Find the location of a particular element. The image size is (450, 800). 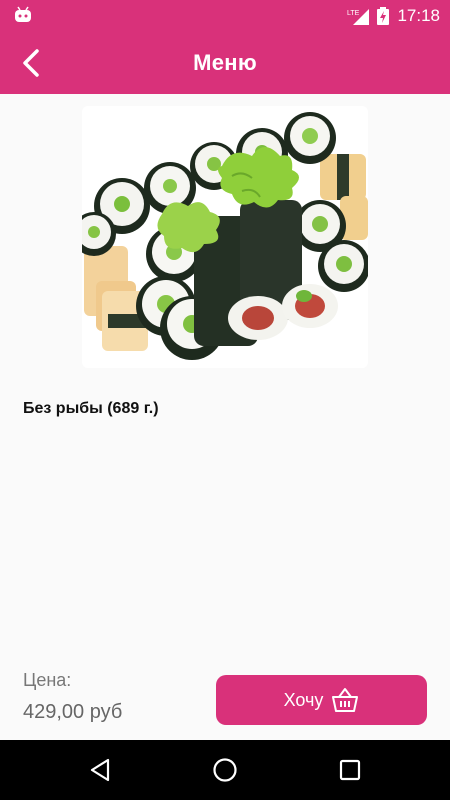

status-bar: LTE 17:18 is located at coordinates (225, 16).